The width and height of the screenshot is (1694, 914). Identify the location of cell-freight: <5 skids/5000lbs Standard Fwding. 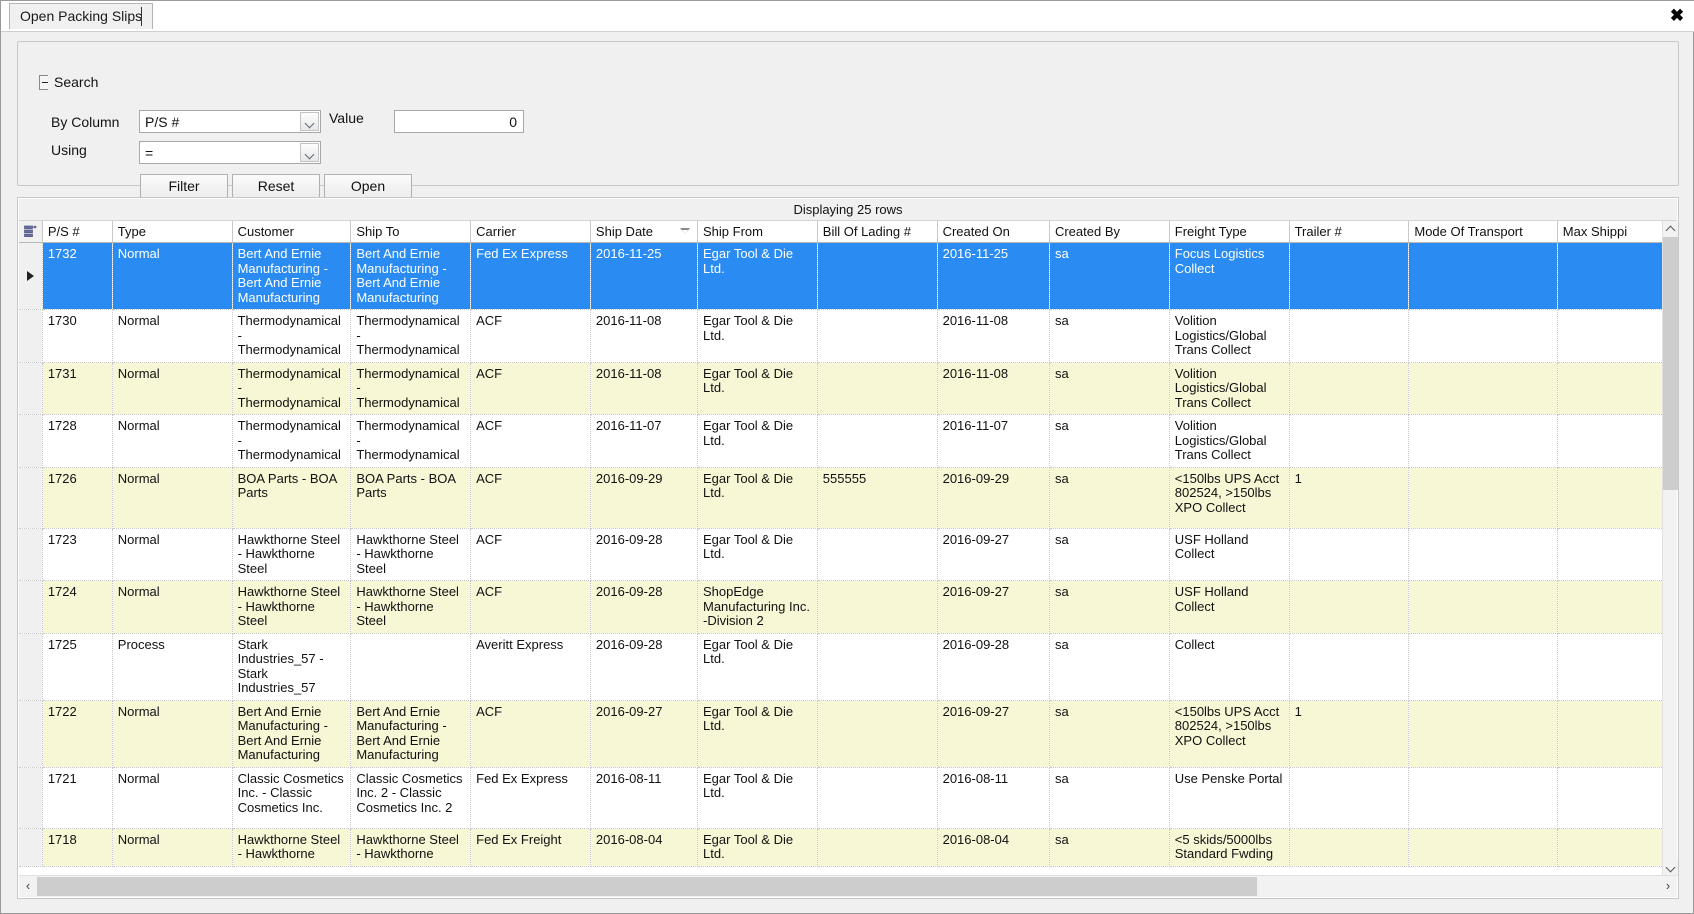
(1229, 847).